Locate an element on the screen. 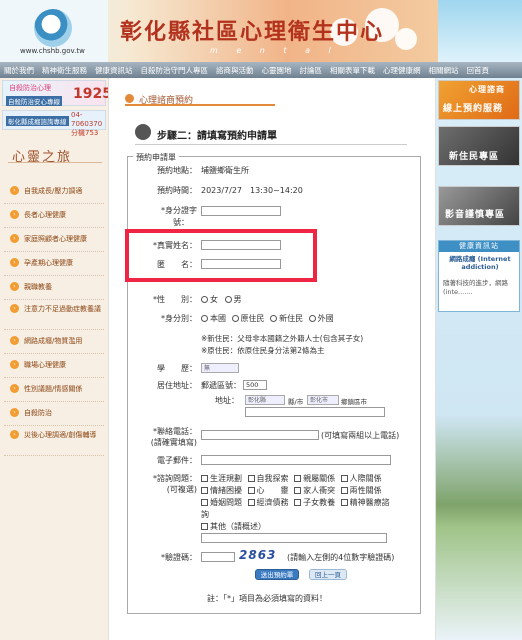 This screenshot has width=522, height=640. nav-item: 心理健康網 is located at coordinates (402, 70).